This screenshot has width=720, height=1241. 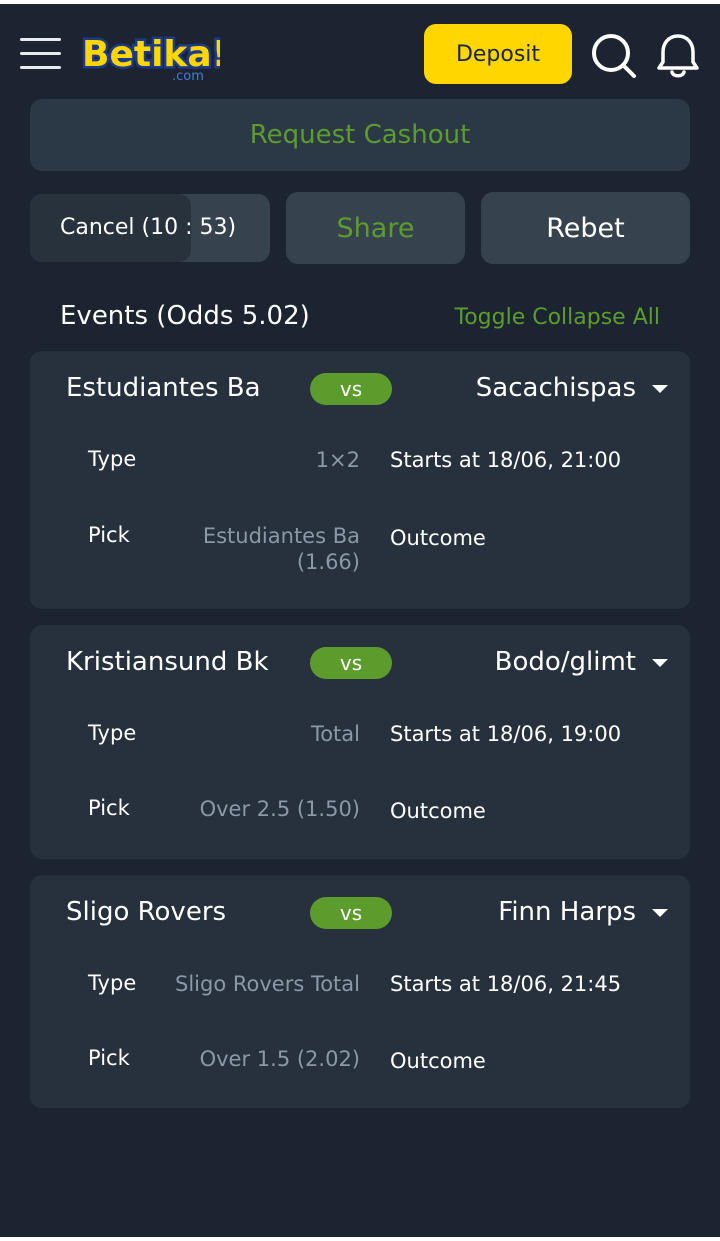 I want to click on bell-icon, so click(x=678, y=56).